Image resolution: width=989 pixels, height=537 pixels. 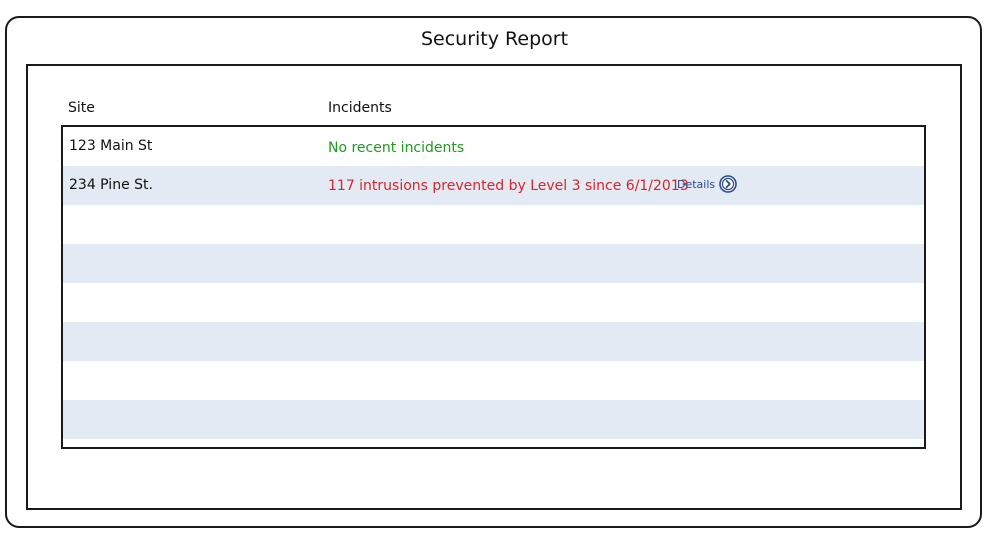 What do you see at coordinates (360, 108) in the screenshot?
I see `column-header-incidents: Incidents` at bounding box center [360, 108].